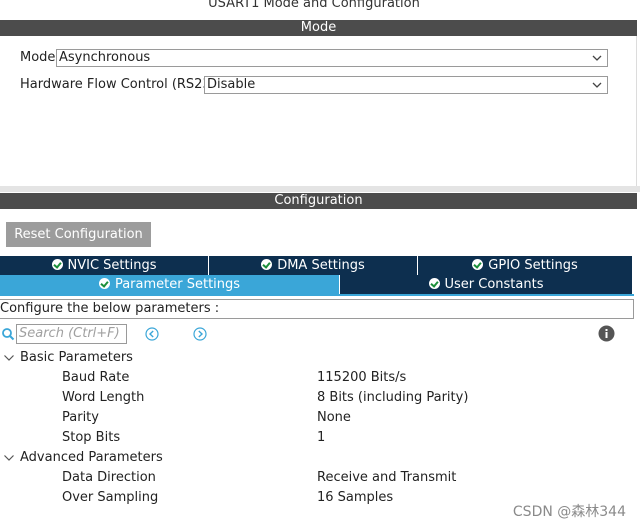 This screenshot has width=640, height=528. I want to click on param-value: Receive and Transmit, so click(386, 477).